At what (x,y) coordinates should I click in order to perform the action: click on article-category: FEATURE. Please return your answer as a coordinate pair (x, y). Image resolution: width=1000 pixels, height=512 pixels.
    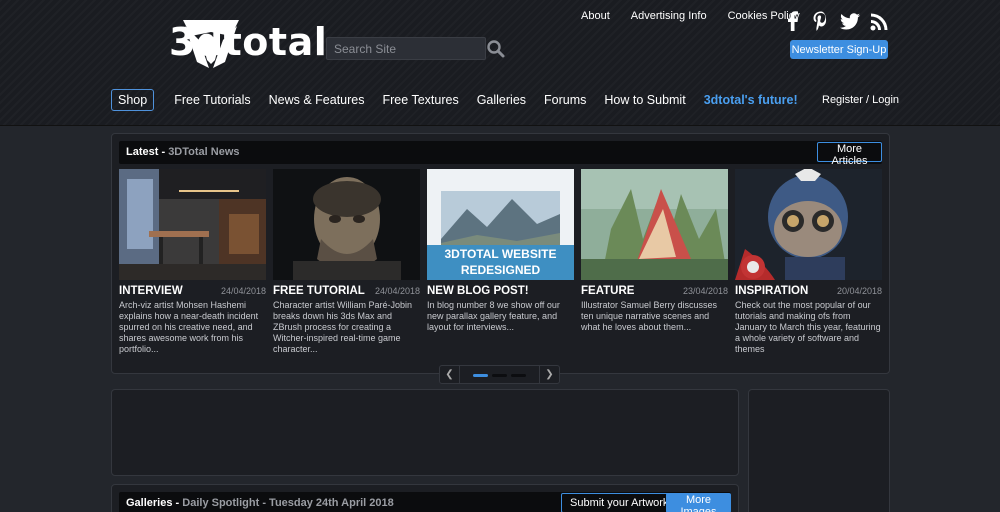
    Looking at the image, I should click on (607, 291).